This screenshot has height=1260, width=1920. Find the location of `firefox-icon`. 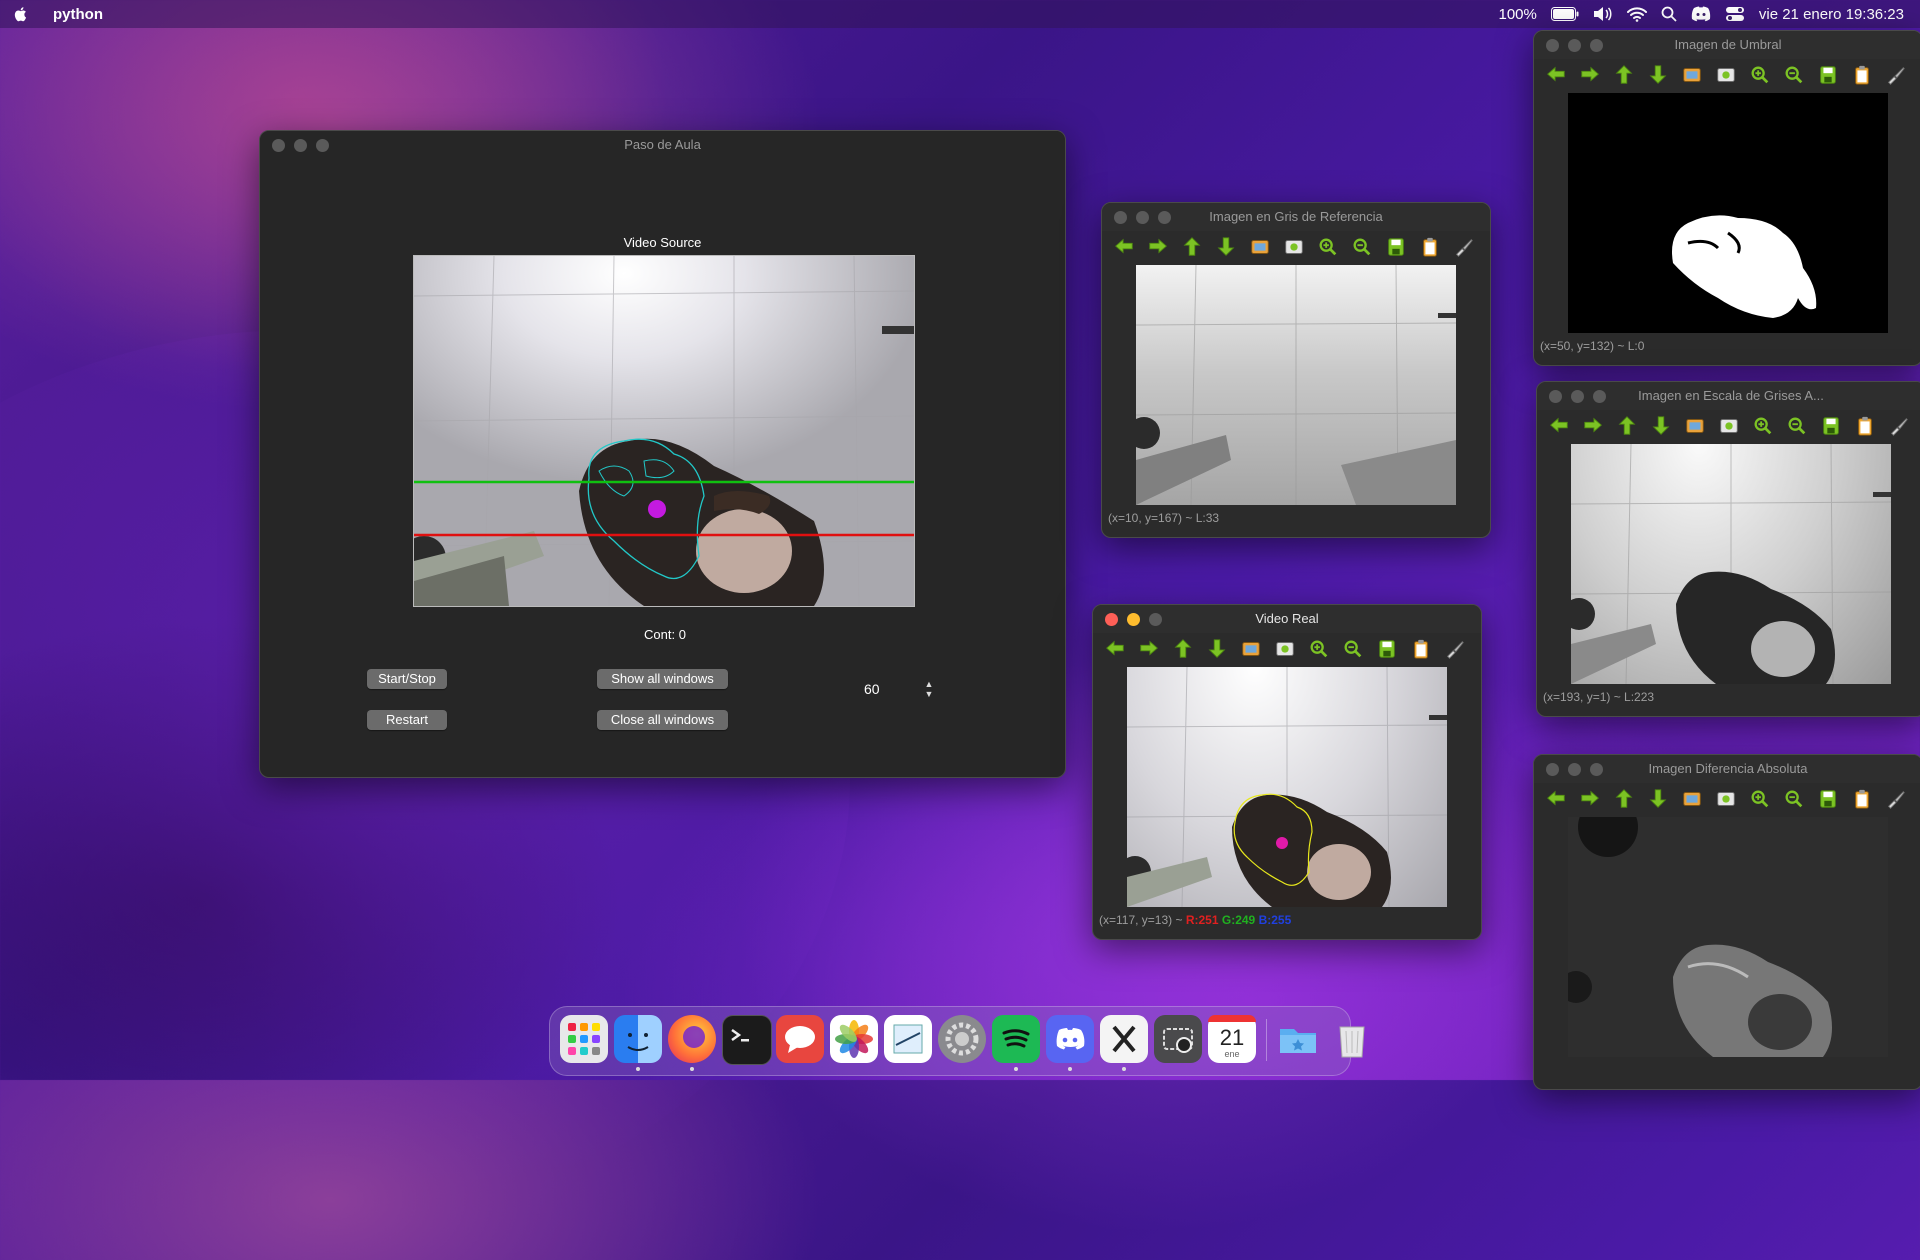

firefox-icon is located at coordinates (692, 1039).